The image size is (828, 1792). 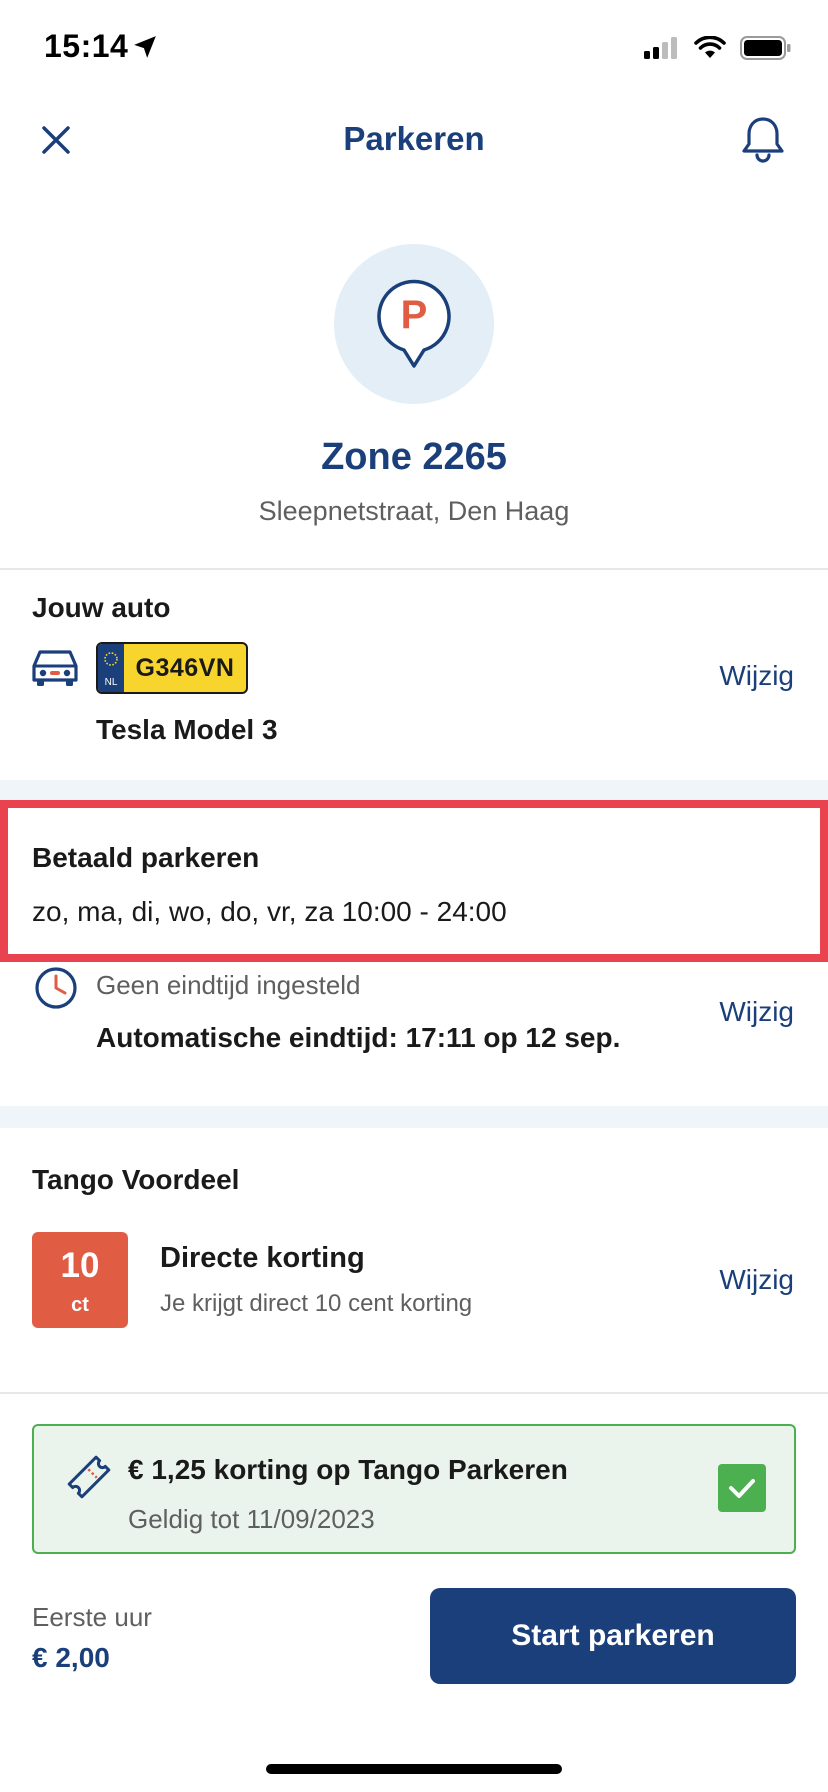 I want to click on discount-title: Directe korting, so click(x=262, y=1258).